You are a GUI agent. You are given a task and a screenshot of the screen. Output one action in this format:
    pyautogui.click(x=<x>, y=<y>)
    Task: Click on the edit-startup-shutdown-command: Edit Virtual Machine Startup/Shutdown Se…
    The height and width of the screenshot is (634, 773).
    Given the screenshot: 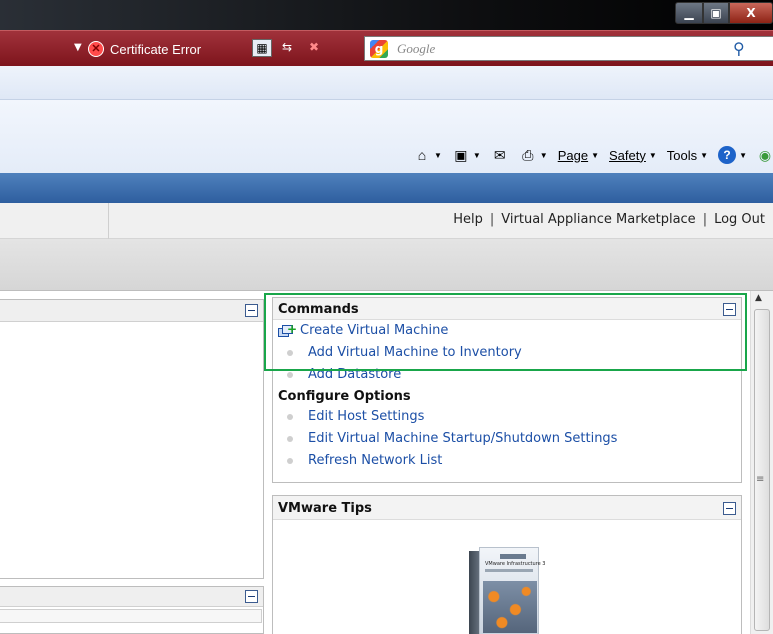 What is the action you would take?
    pyautogui.click(x=507, y=439)
    